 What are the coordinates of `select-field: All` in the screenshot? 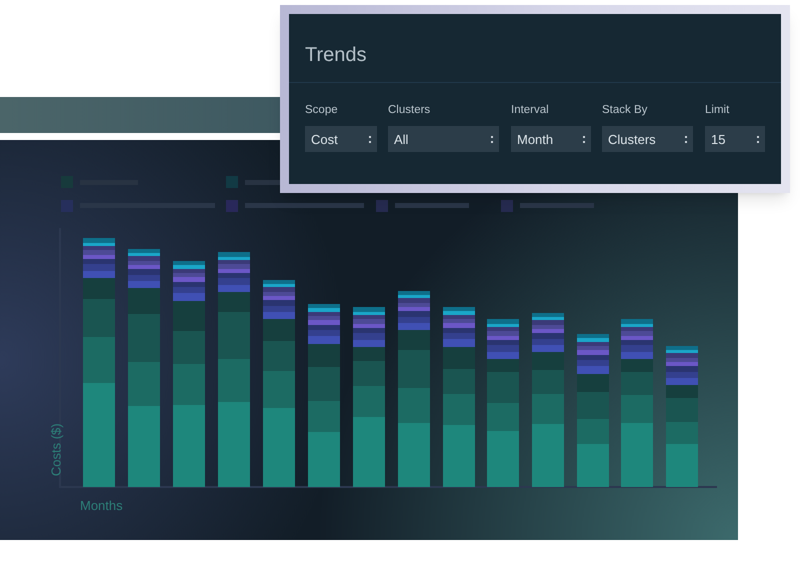 It's located at (443, 139).